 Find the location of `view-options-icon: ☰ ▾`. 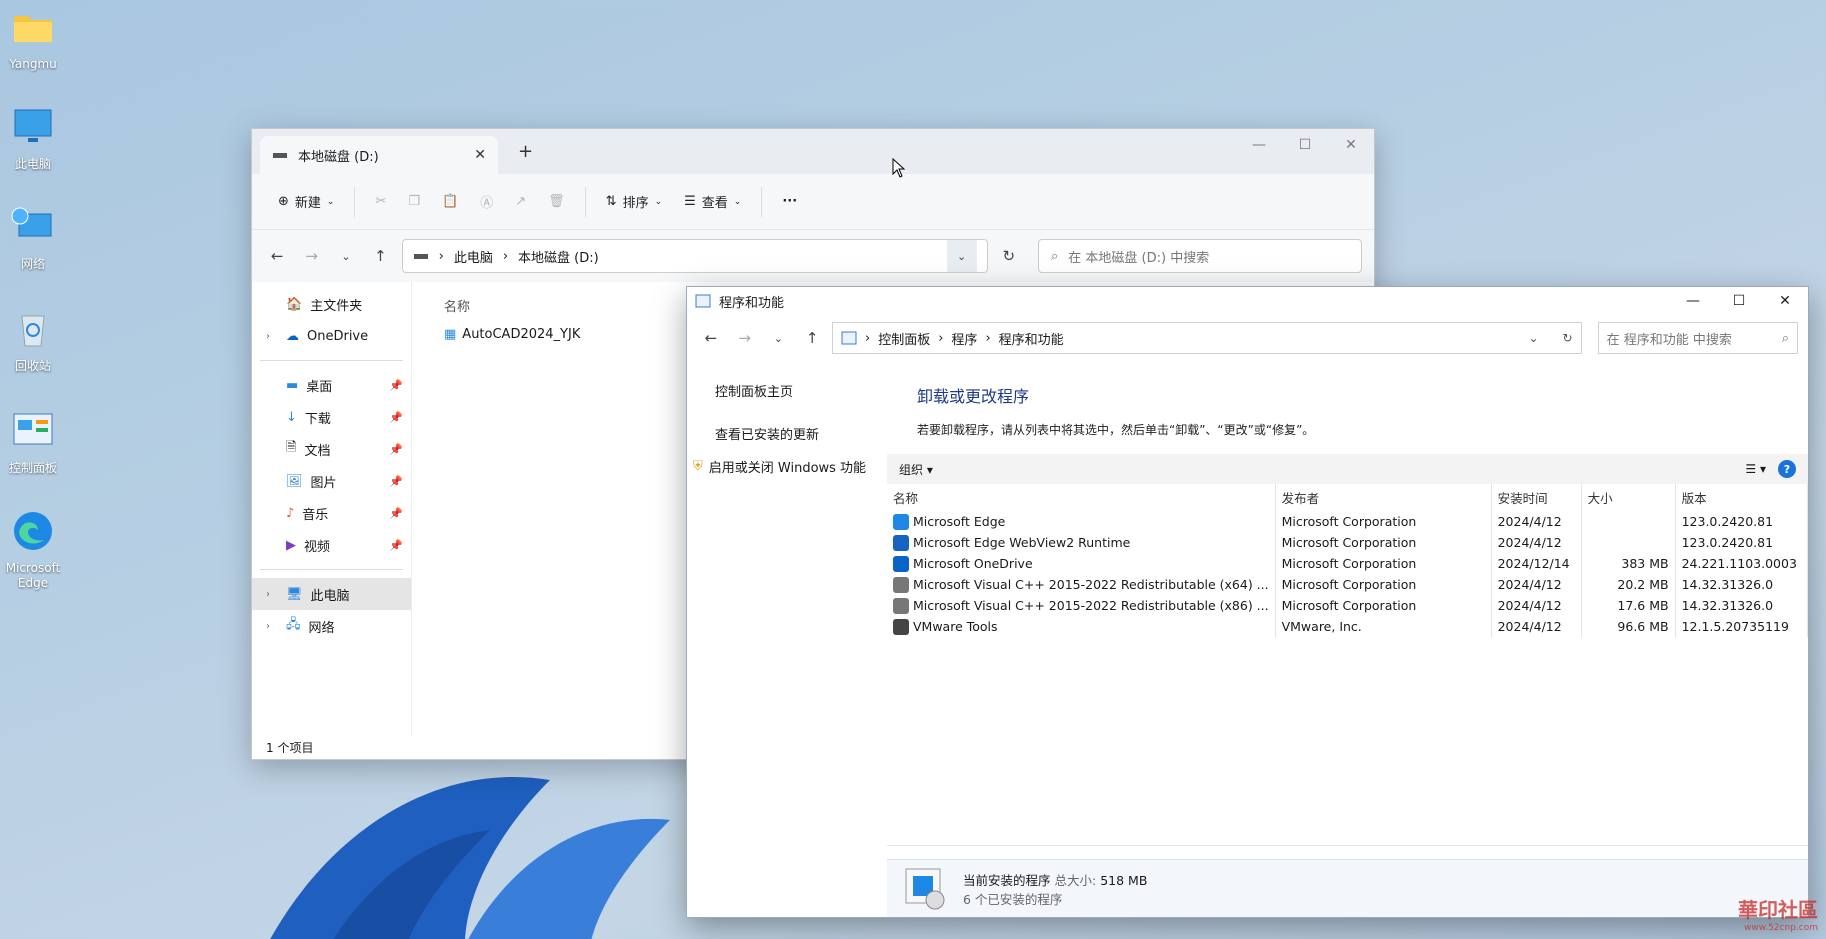

view-options-icon: ☰ ▾ is located at coordinates (1755, 469).